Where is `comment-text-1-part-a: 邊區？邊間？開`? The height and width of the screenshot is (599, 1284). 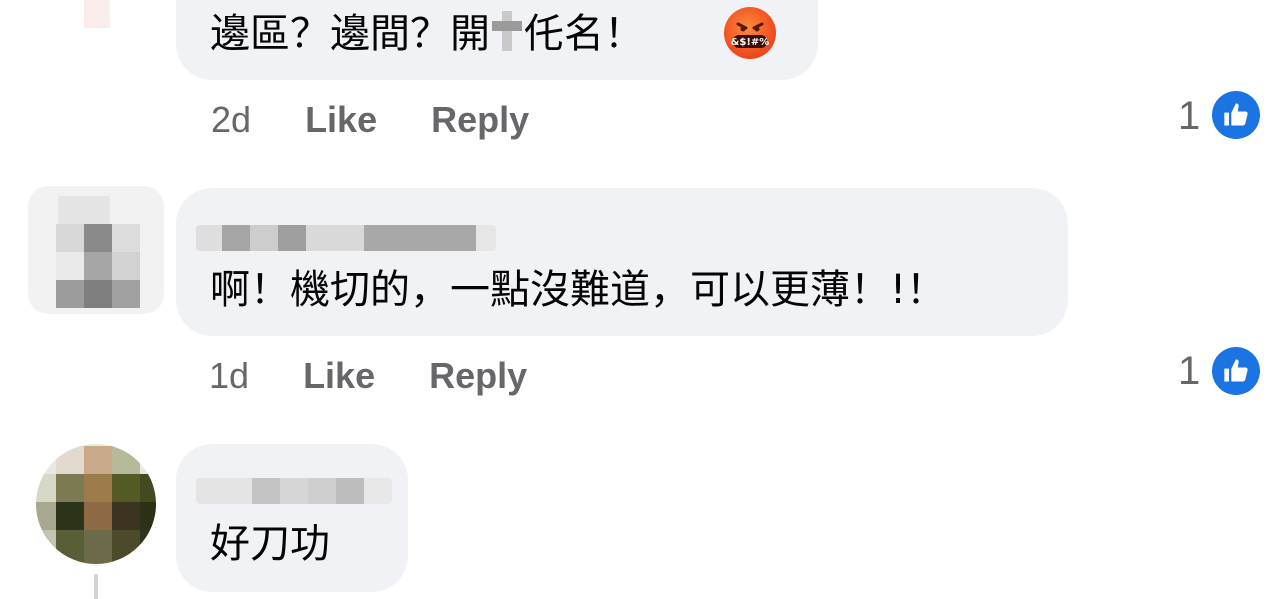
comment-text-1-part-a: 邊區？邊間？開 is located at coordinates (350, 34).